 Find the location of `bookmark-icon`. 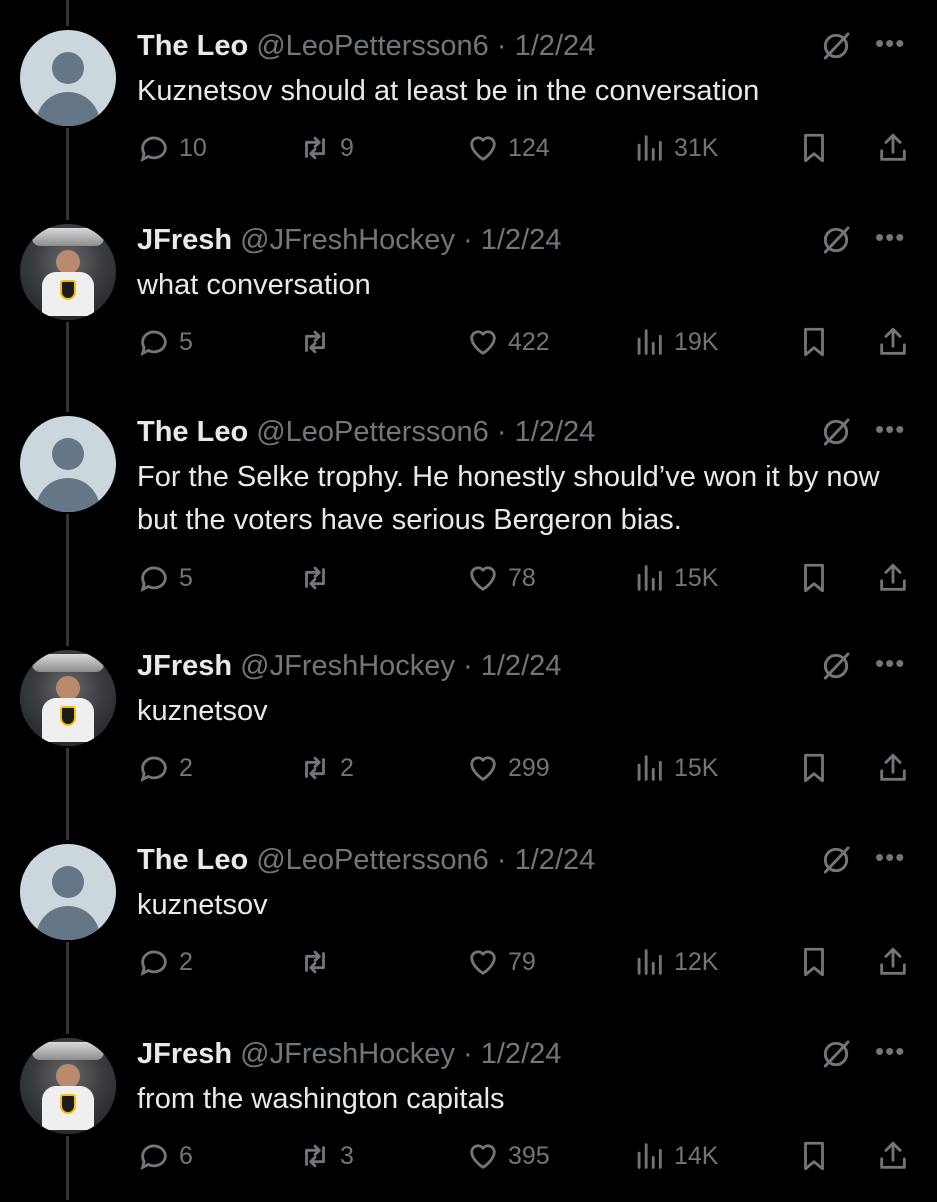

bookmark-icon is located at coordinates (814, 962).